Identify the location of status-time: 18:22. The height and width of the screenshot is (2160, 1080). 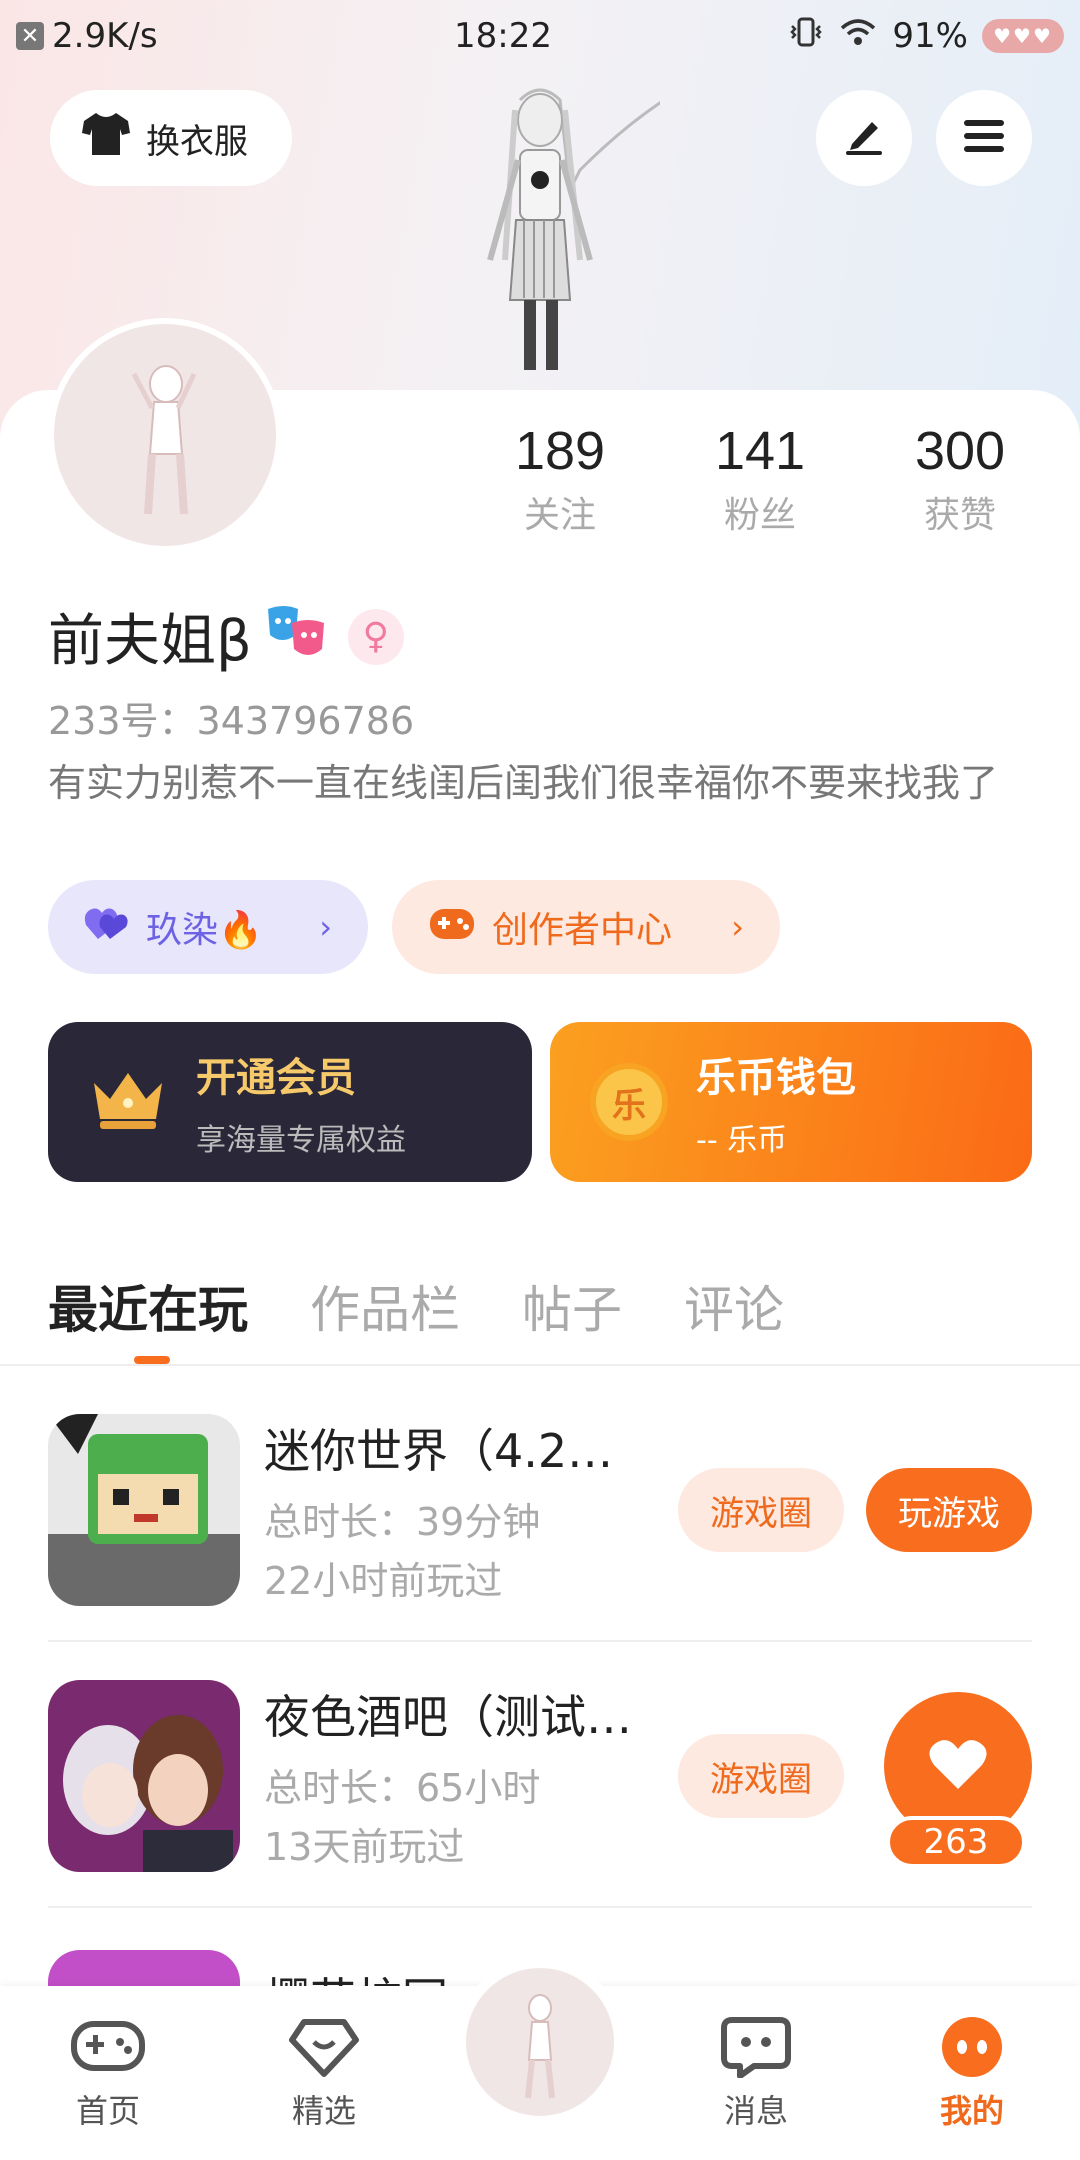
(502, 36).